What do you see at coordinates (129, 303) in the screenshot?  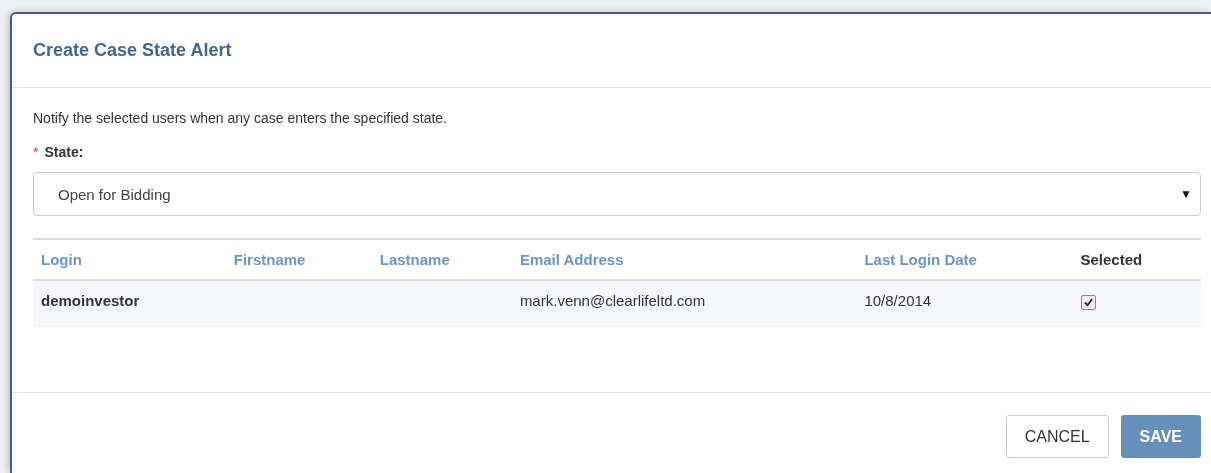 I see `table-cell: demoinvestor` at bounding box center [129, 303].